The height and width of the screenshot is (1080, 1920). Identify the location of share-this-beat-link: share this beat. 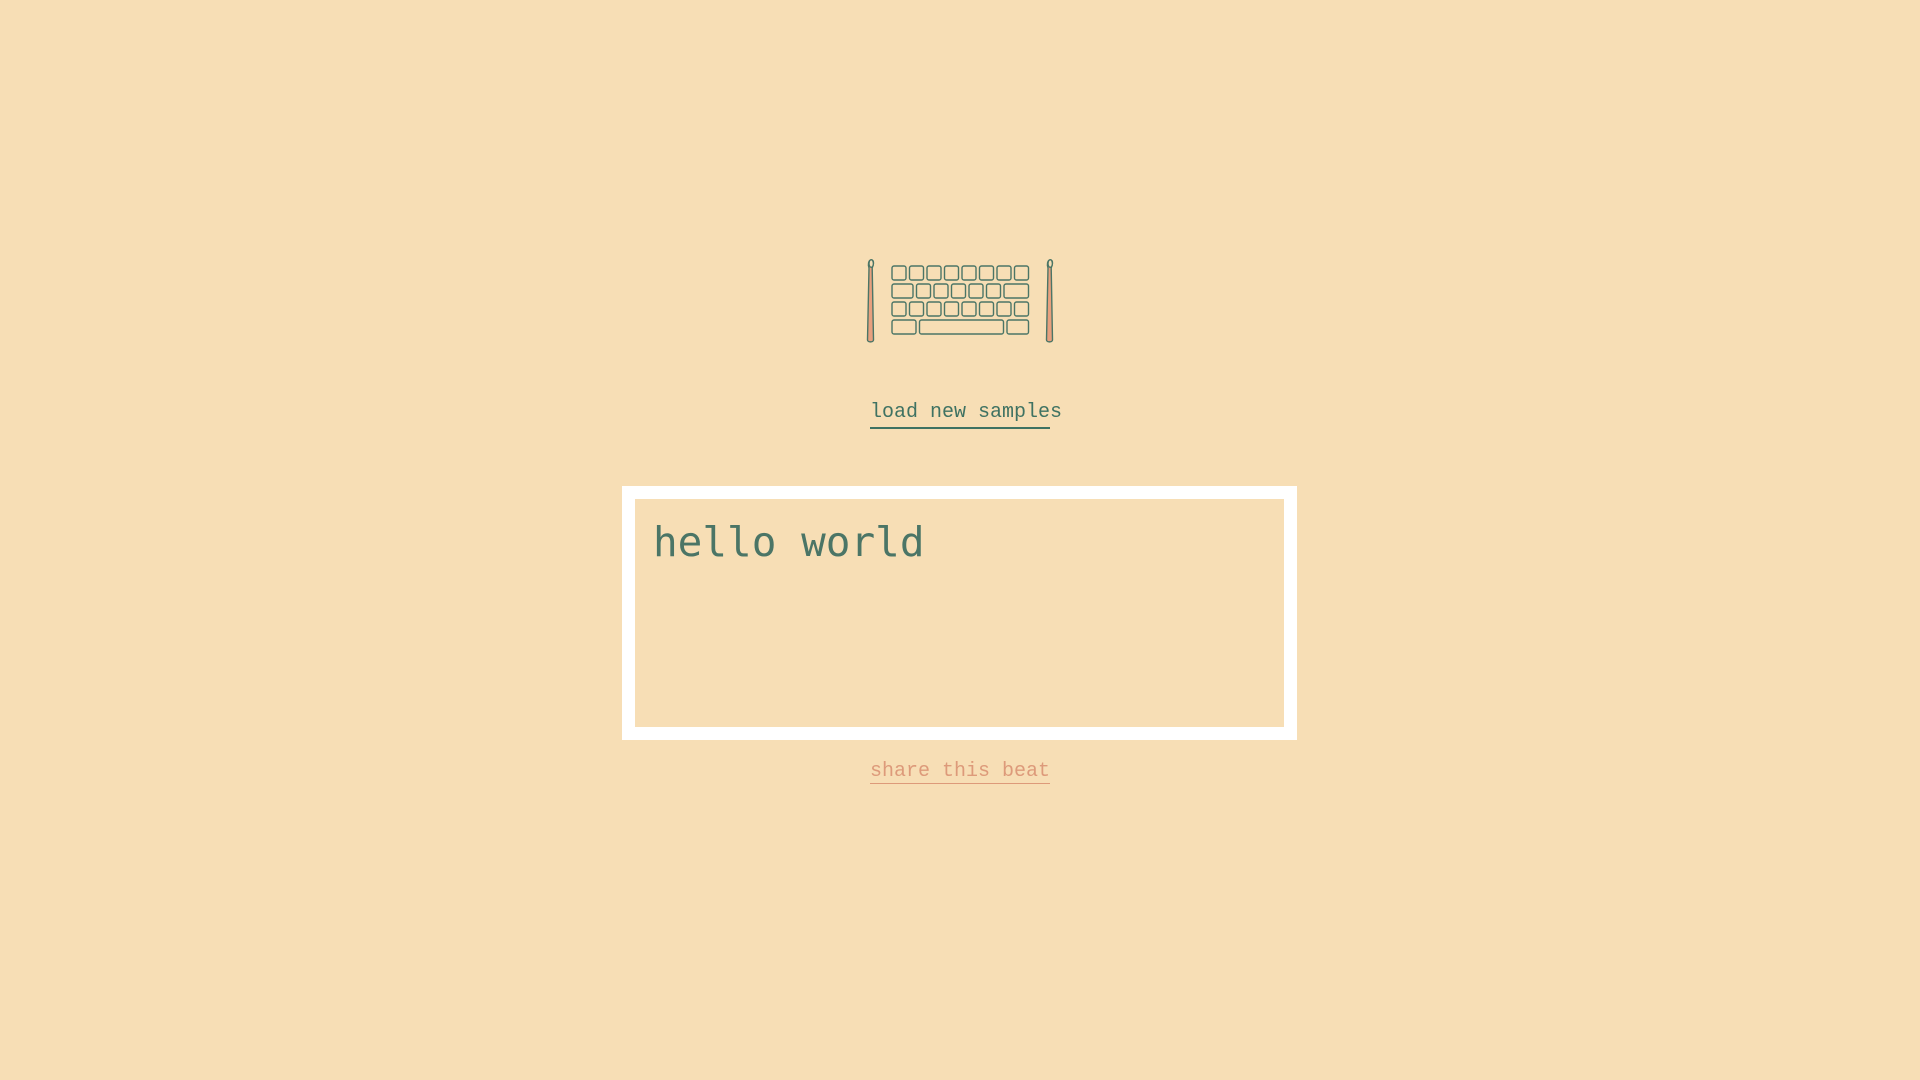
(960, 772).